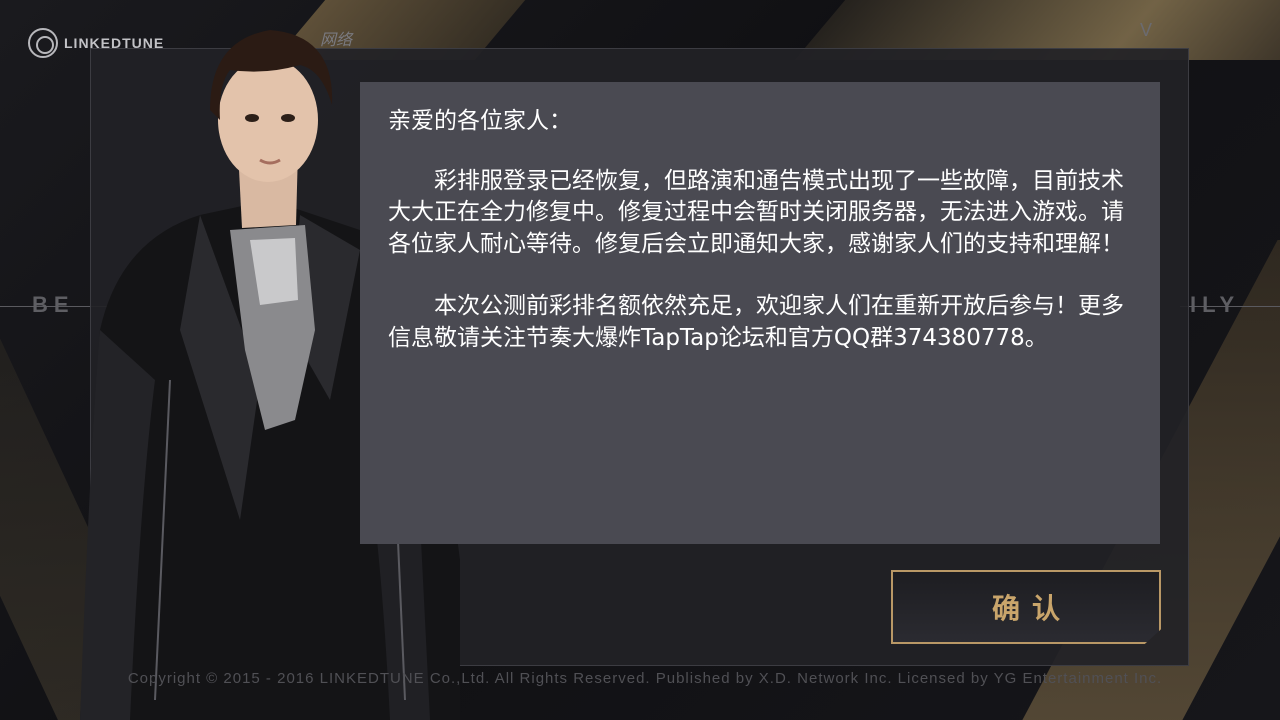 The height and width of the screenshot is (720, 1280). What do you see at coordinates (1215, 304) in the screenshot?
I see `background-side-text-right: ILY` at bounding box center [1215, 304].